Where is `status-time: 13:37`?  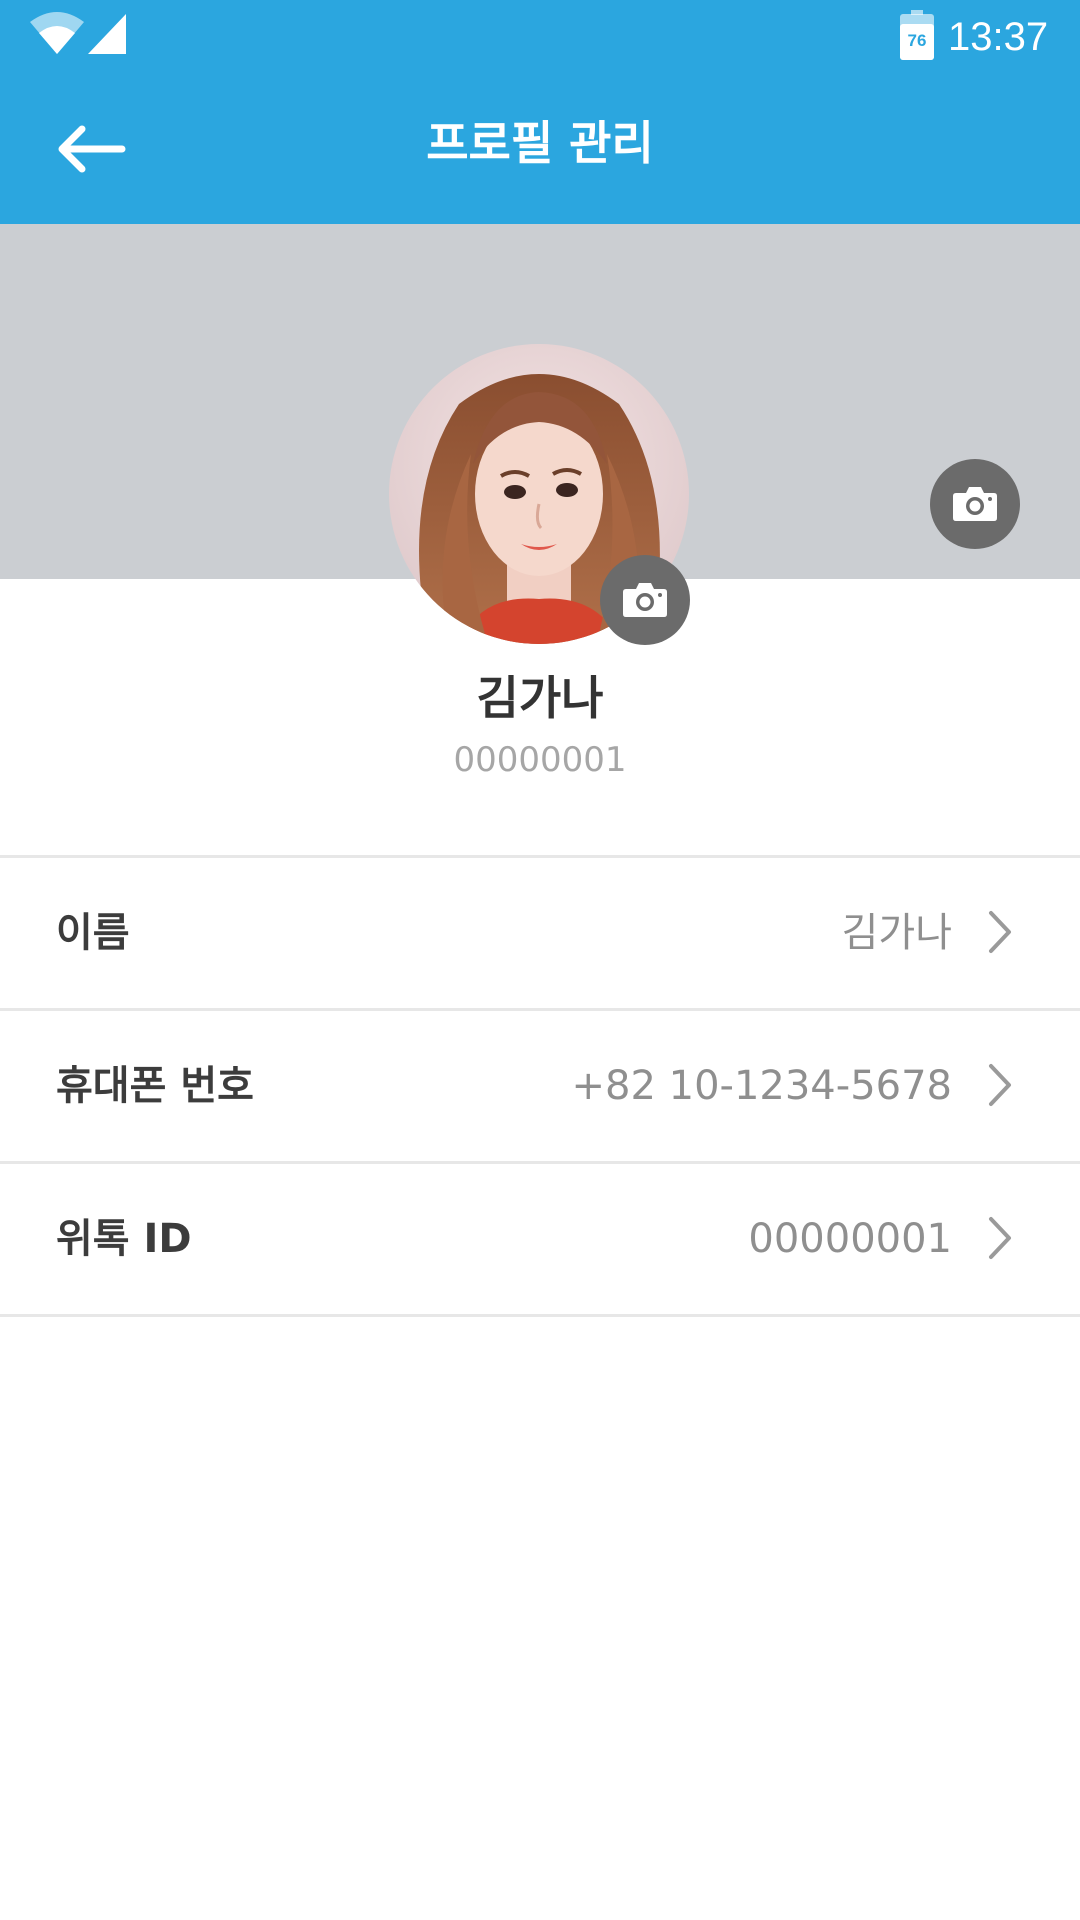
status-time: 13:37 is located at coordinates (998, 37).